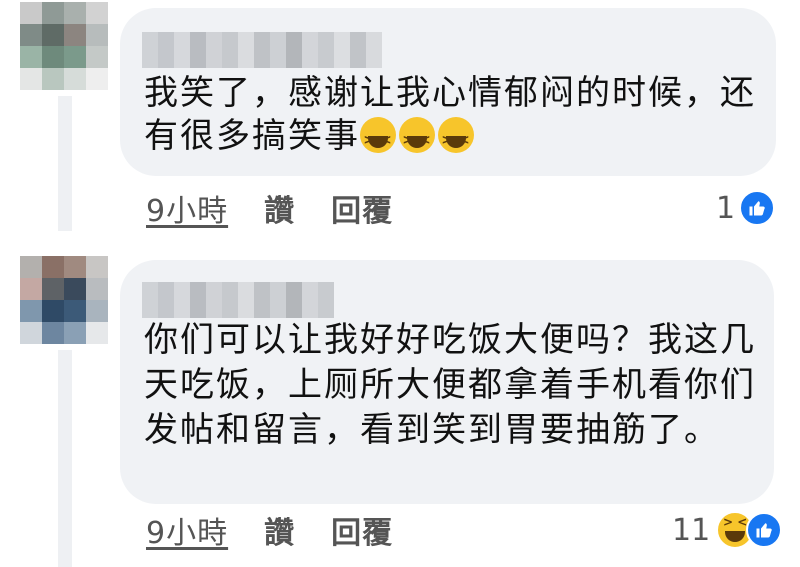 This screenshot has height=567, width=800. Describe the element at coordinates (691, 530) in the screenshot. I see `reaction-count: 11` at that location.